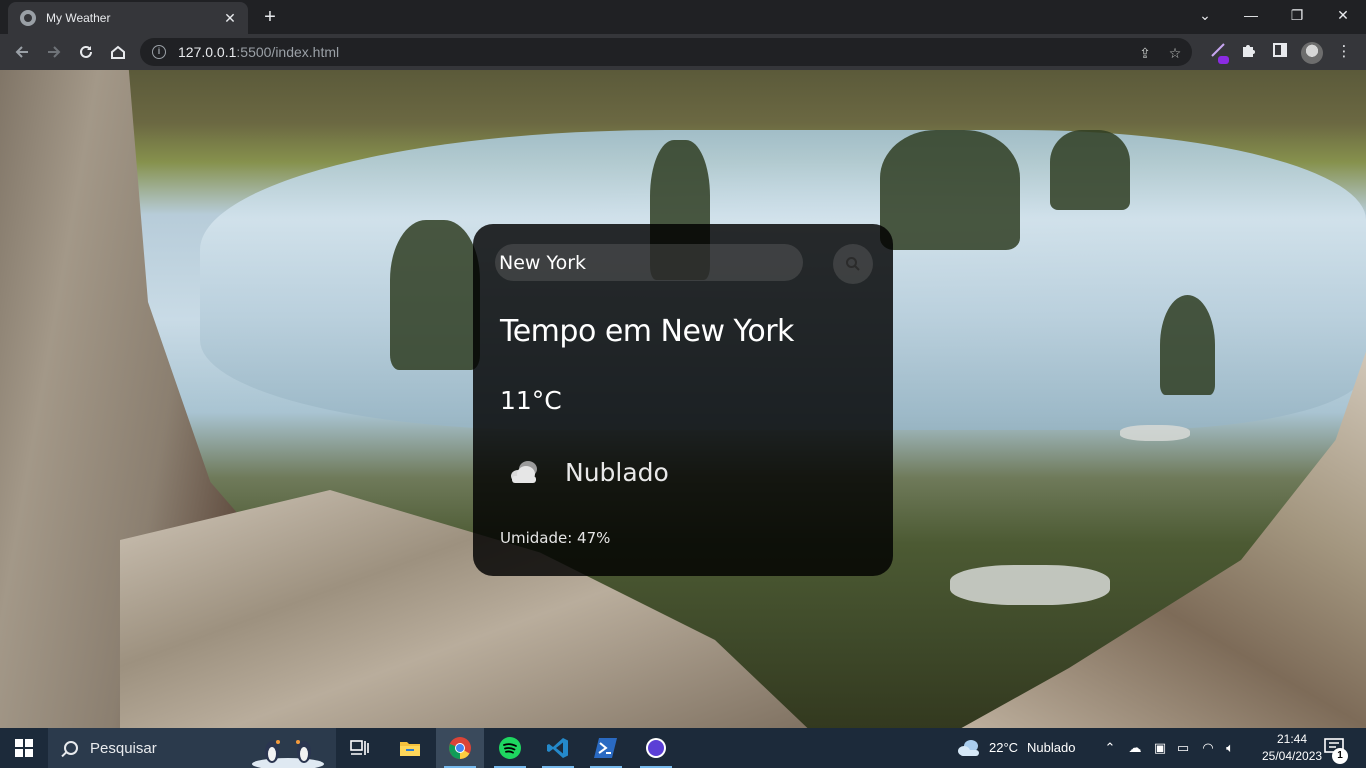  What do you see at coordinates (192, 748) in the screenshot?
I see `taskbar-search: Pesquisar` at bounding box center [192, 748].